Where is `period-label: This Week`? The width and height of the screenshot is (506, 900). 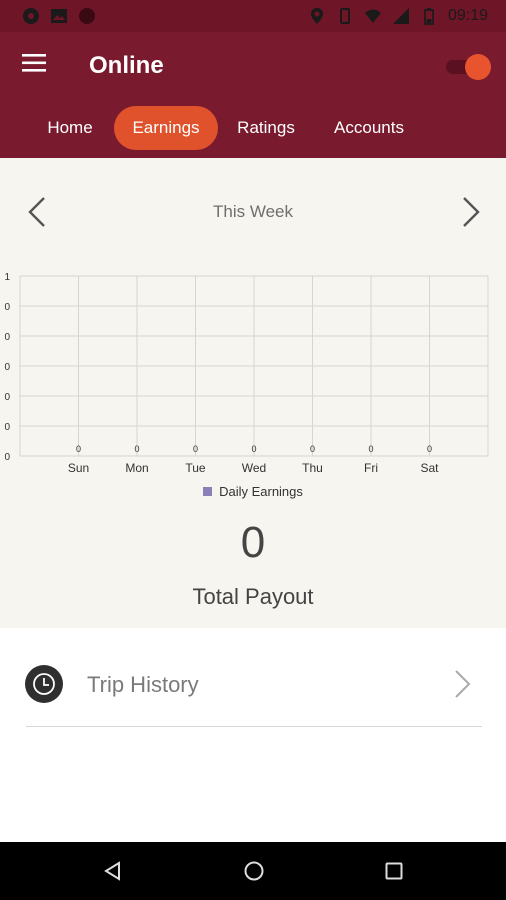 period-label: This Week is located at coordinates (253, 211).